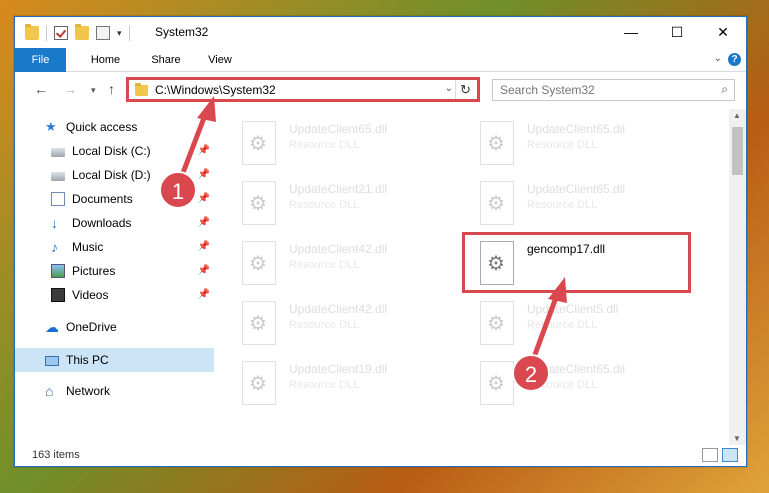 This screenshot has height=493, width=769. Describe the element at coordinates (88, 247) in the screenshot. I see `sidebar-item-label: Music` at that location.